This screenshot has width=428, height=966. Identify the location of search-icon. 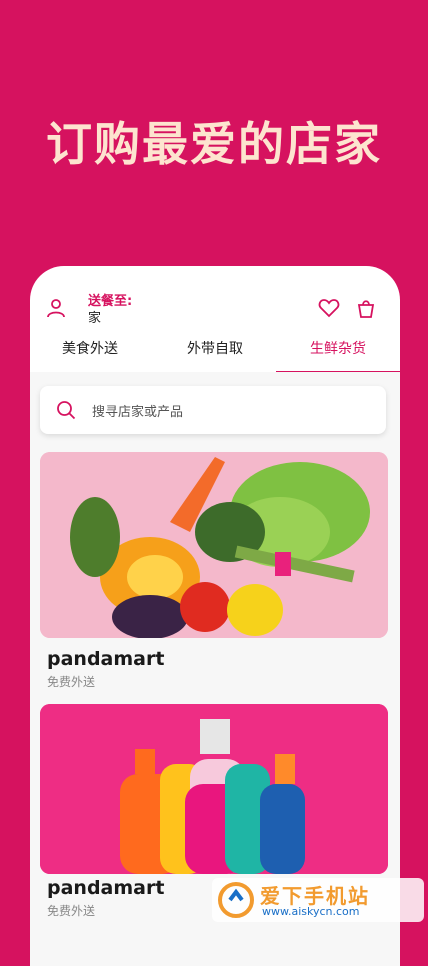
(66, 410).